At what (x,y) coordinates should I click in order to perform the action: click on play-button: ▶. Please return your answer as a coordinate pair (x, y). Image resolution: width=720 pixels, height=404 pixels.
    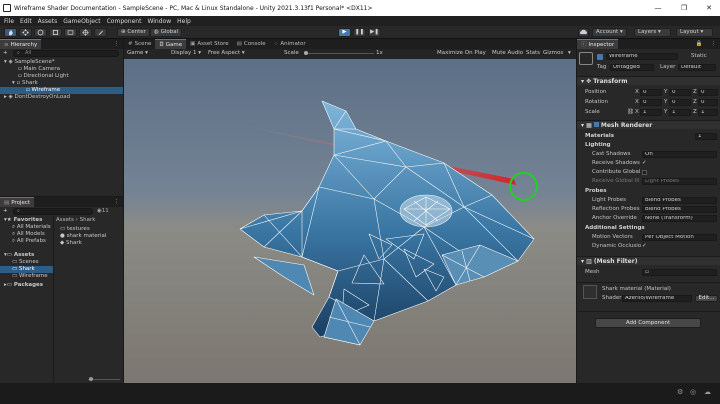
    Looking at the image, I should click on (344, 32).